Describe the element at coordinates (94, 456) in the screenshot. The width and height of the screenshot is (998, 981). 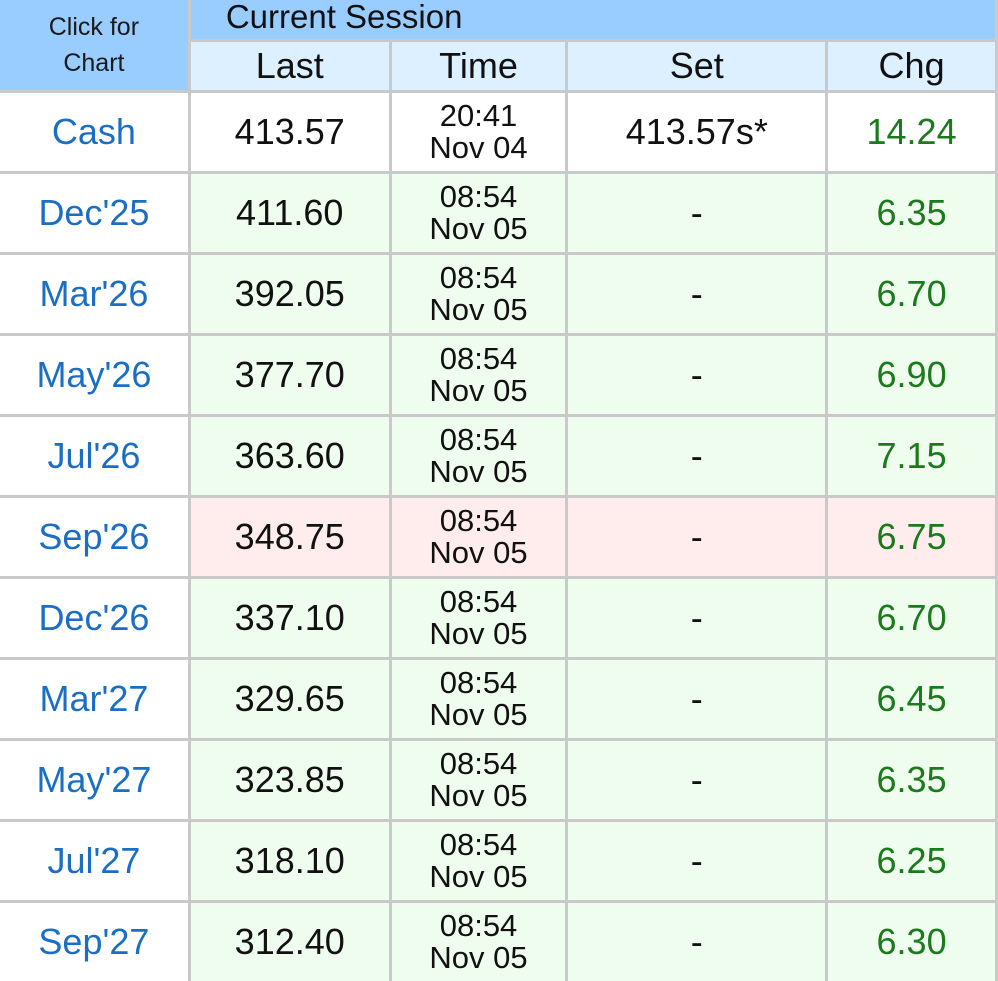
I see `contract-month-link: Jul'26` at that location.